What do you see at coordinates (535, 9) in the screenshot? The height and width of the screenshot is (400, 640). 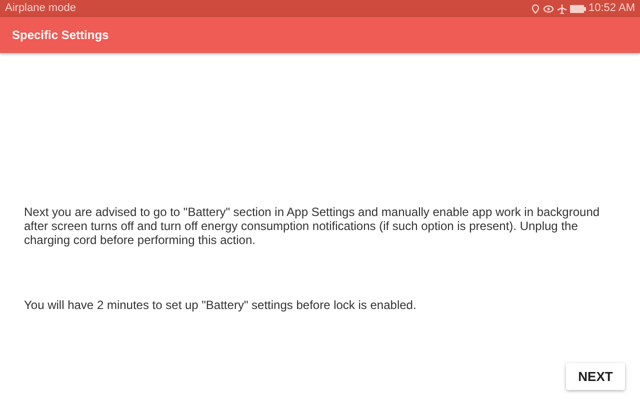 I see `location-icon` at bounding box center [535, 9].